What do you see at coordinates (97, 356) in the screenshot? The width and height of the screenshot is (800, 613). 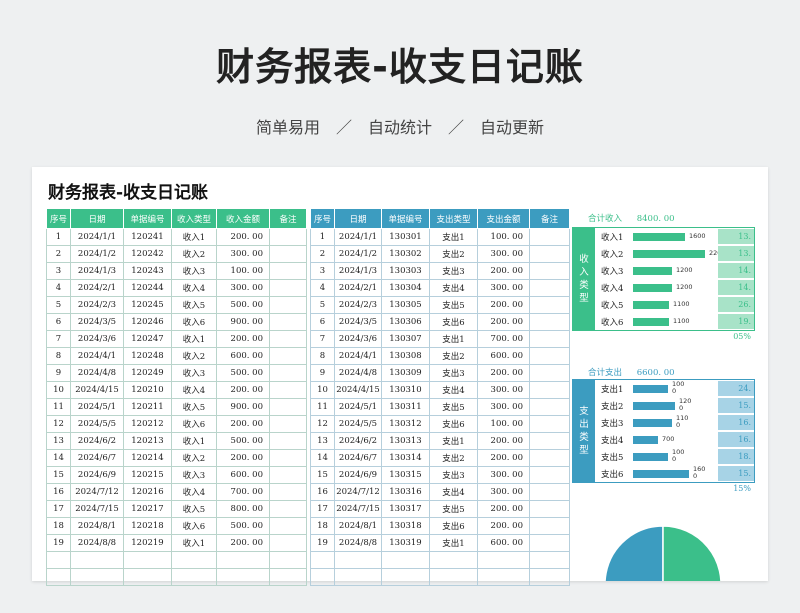 I see `income-table-cell: 2024/4/1` at bounding box center [97, 356].